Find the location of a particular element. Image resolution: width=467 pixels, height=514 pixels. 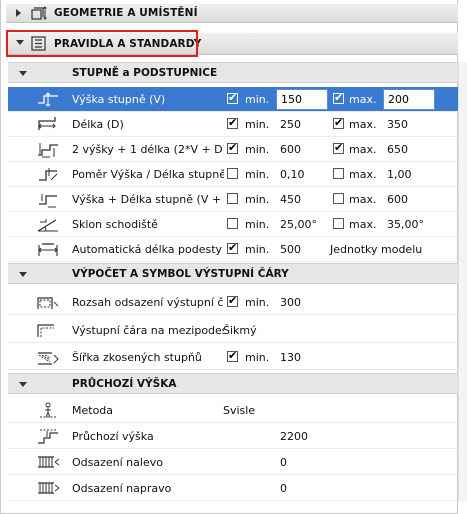

walkline-landing-icon is located at coordinates (48, 330).